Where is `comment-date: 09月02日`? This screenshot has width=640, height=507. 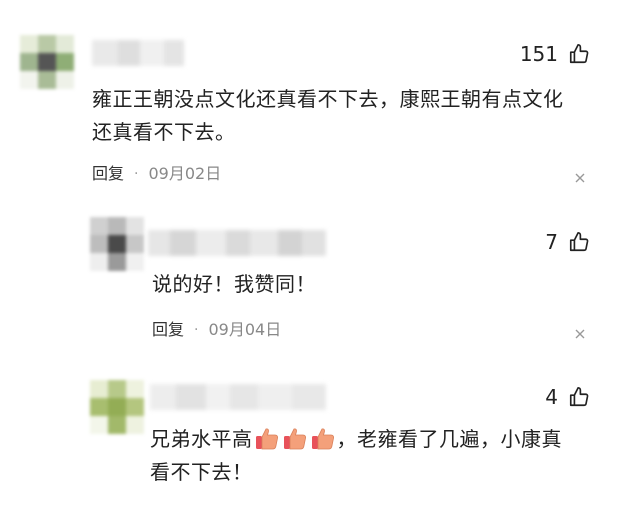
comment-date: 09月02日 is located at coordinates (185, 173).